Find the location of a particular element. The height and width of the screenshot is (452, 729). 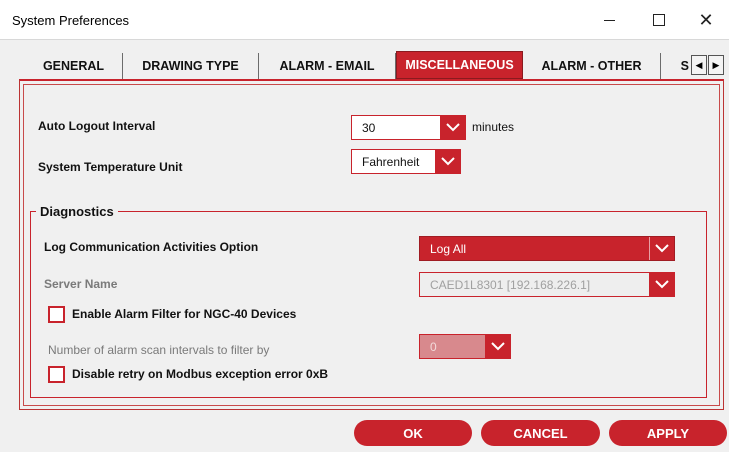

tab-alarm-other: ALARM - OTHER is located at coordinates (592, 66).